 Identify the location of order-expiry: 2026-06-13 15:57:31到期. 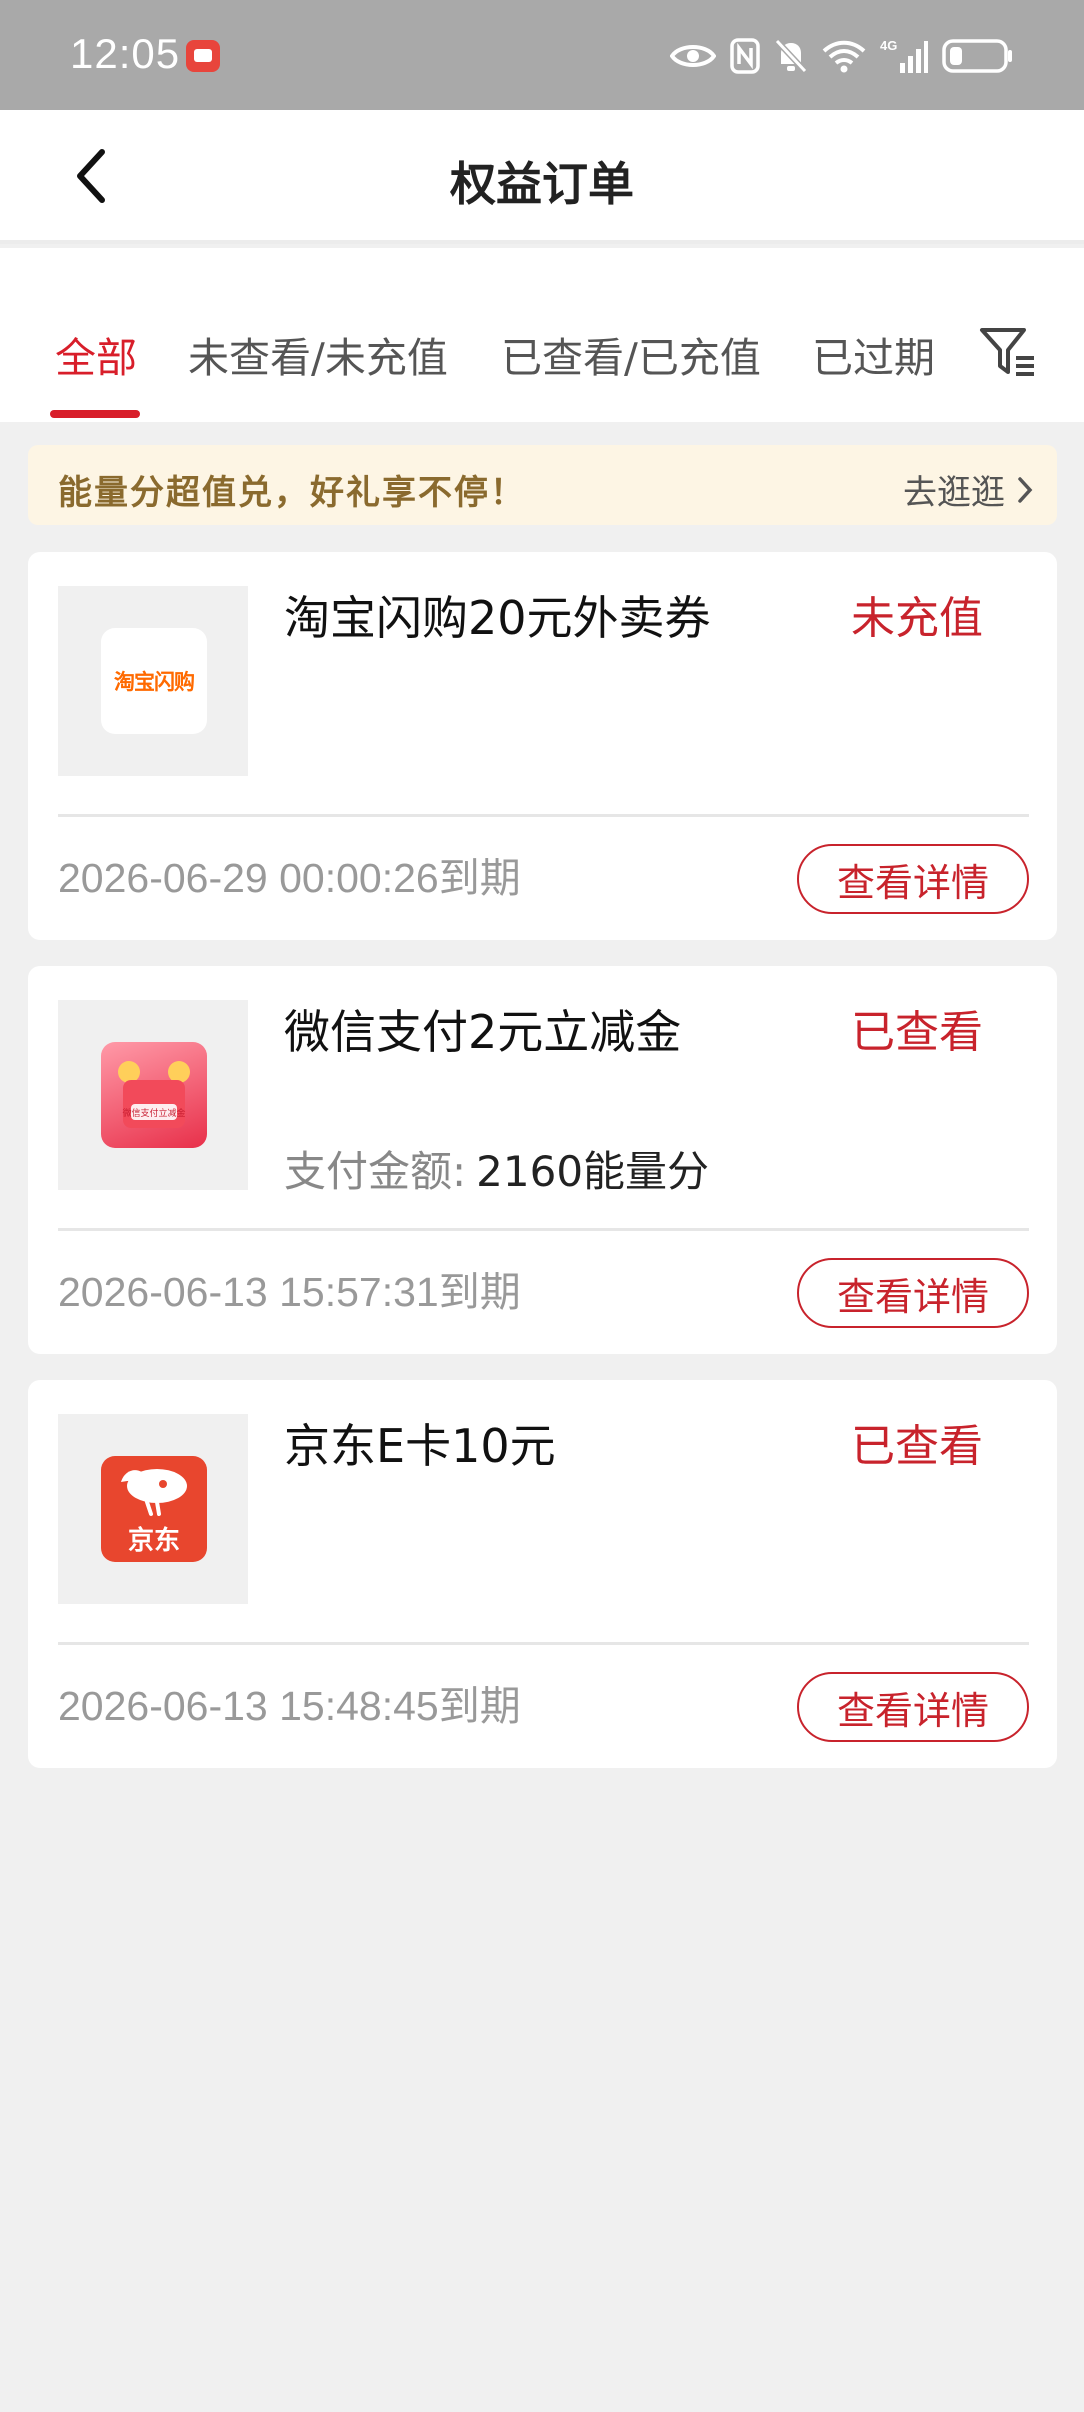
(289, 1292).